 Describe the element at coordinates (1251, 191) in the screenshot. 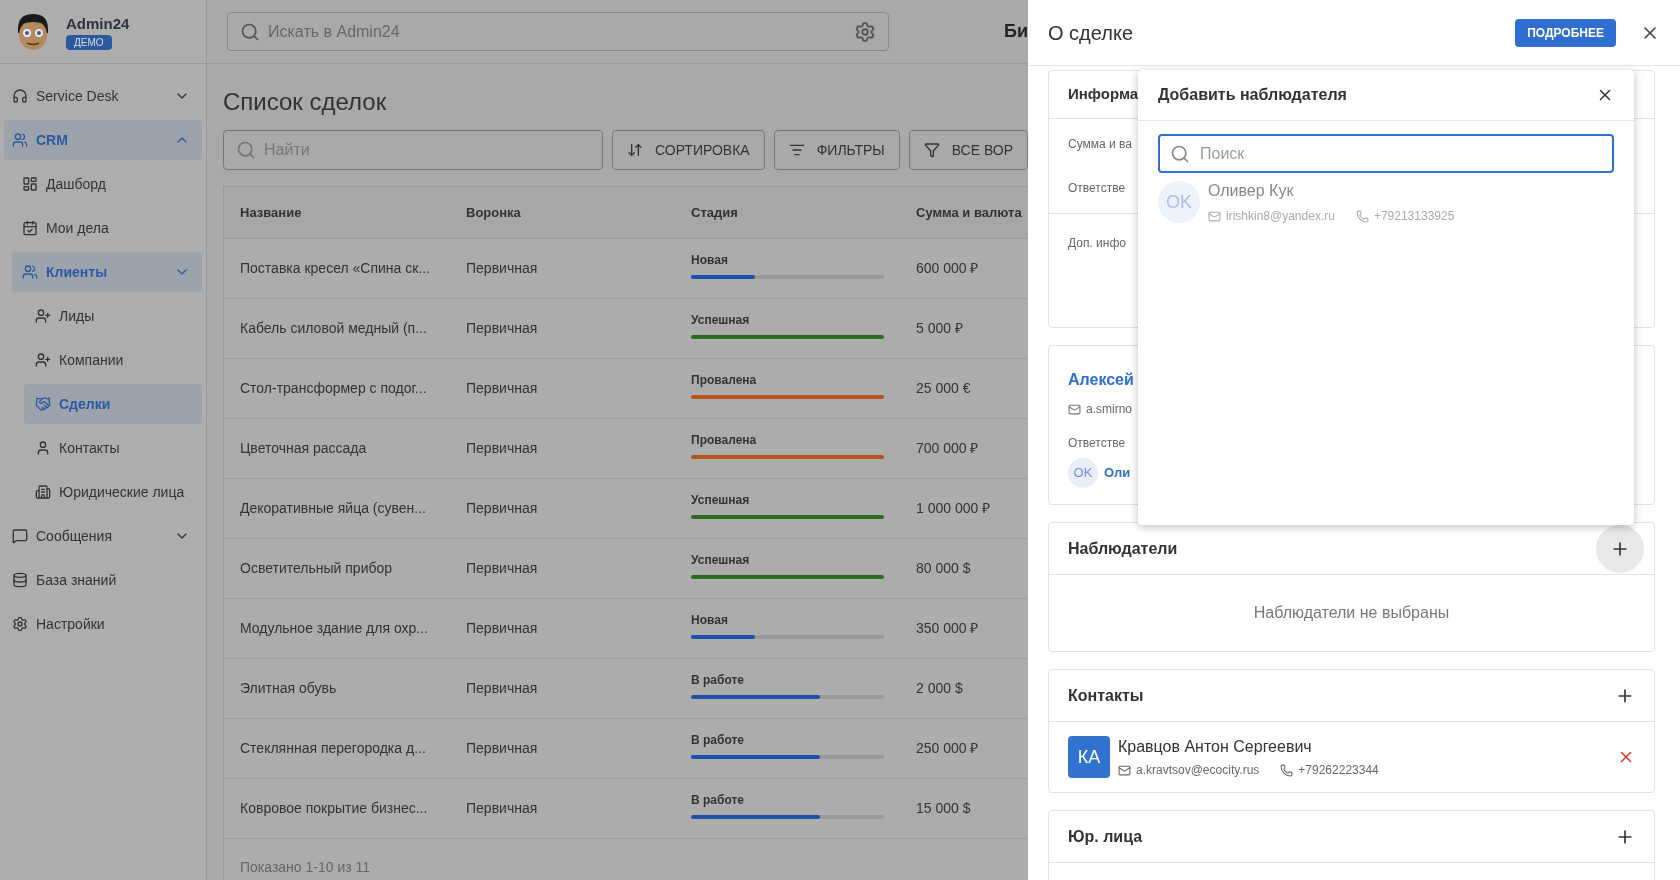

I see `result-name: Оливер Кук` at that location.